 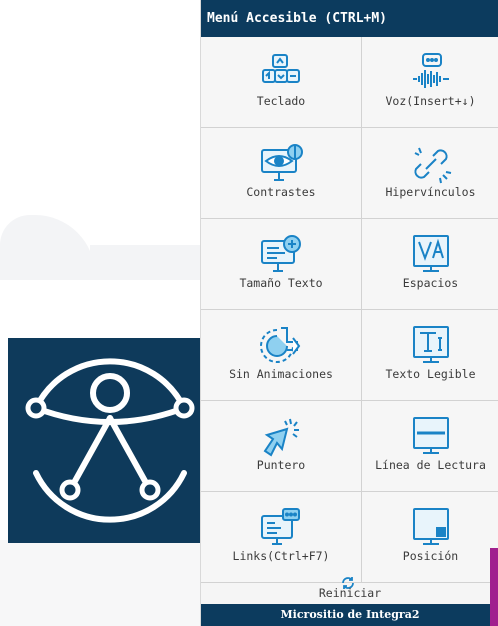 What do you see at coordinates (350, 593) in the screenshot?
I see `reset-label: Reiniciar` at bounding box center [350, 593].